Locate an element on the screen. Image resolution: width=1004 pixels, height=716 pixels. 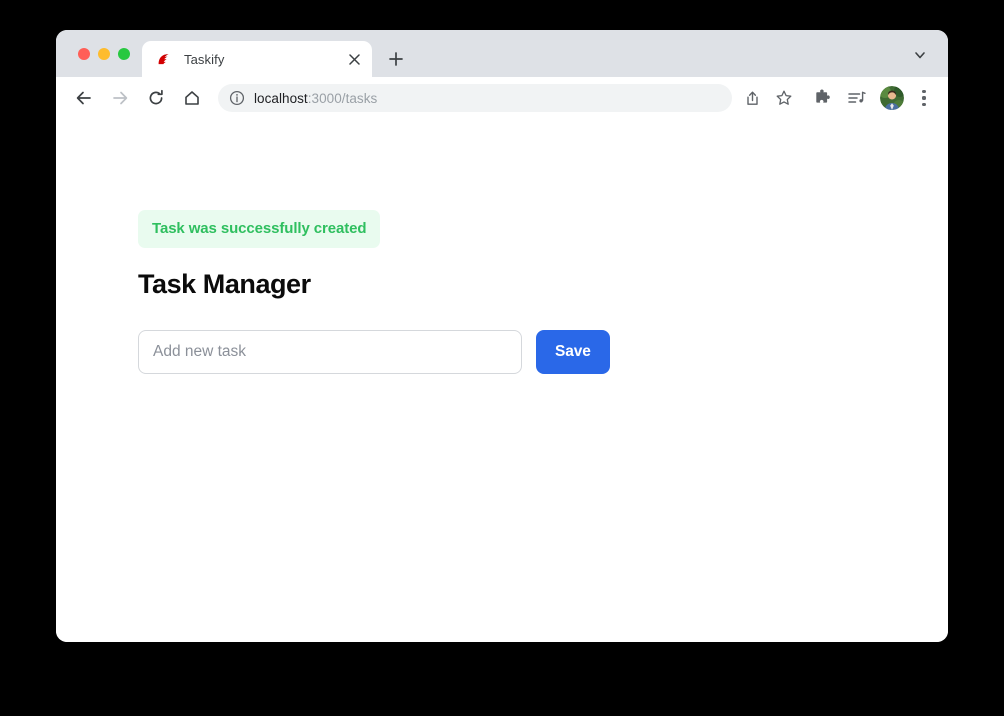
forward-arrow-icon is located at coordinates (120, 98).